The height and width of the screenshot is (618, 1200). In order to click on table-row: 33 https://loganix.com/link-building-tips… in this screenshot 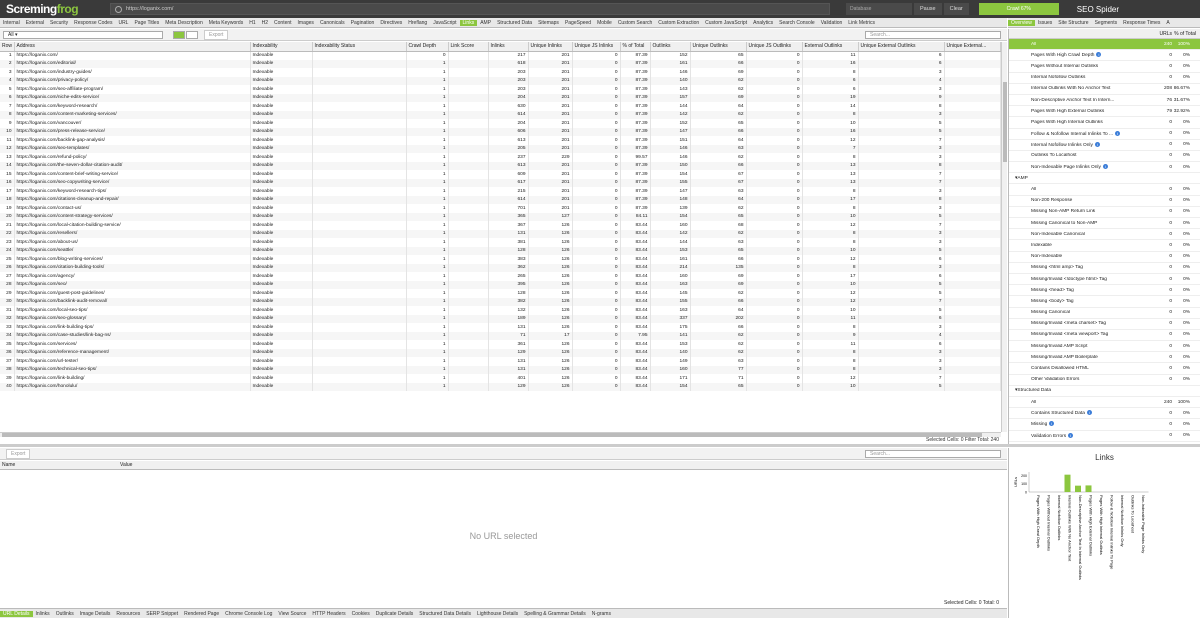, I will do `click(500, 327)`.